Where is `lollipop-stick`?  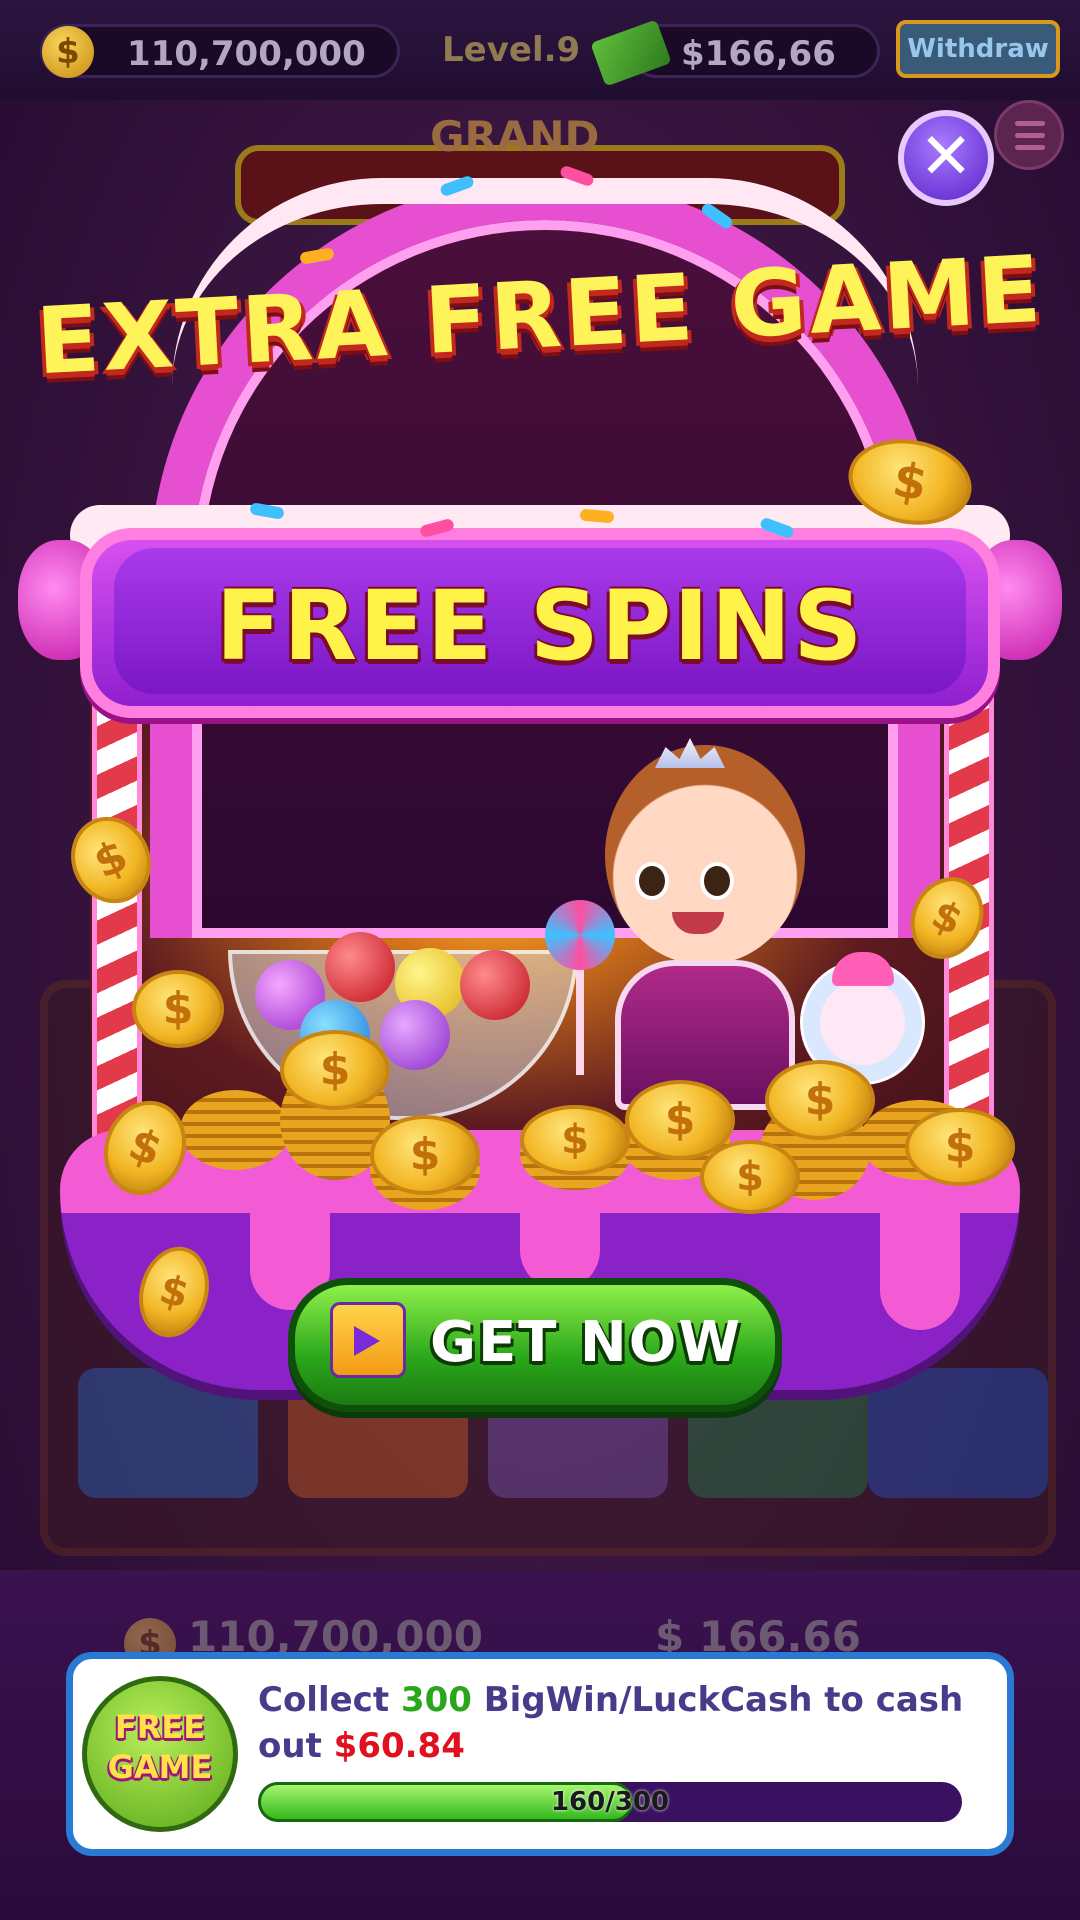 lollipop-stick is located at coordinates (580, 1020).